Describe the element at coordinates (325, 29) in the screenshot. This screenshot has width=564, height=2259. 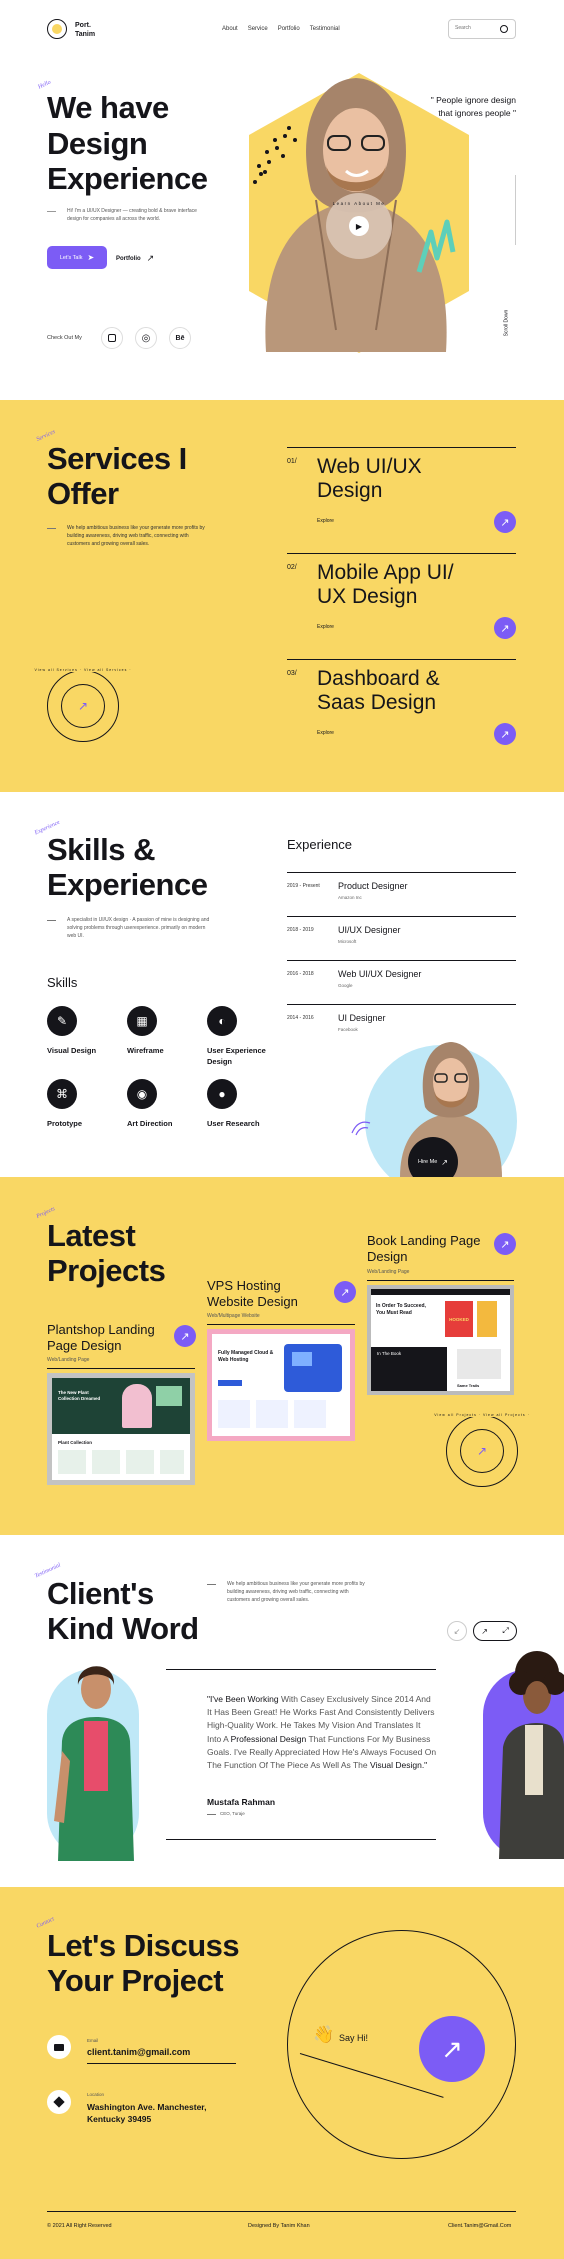
I see `nav-testimonial: Testimonial` at that location.